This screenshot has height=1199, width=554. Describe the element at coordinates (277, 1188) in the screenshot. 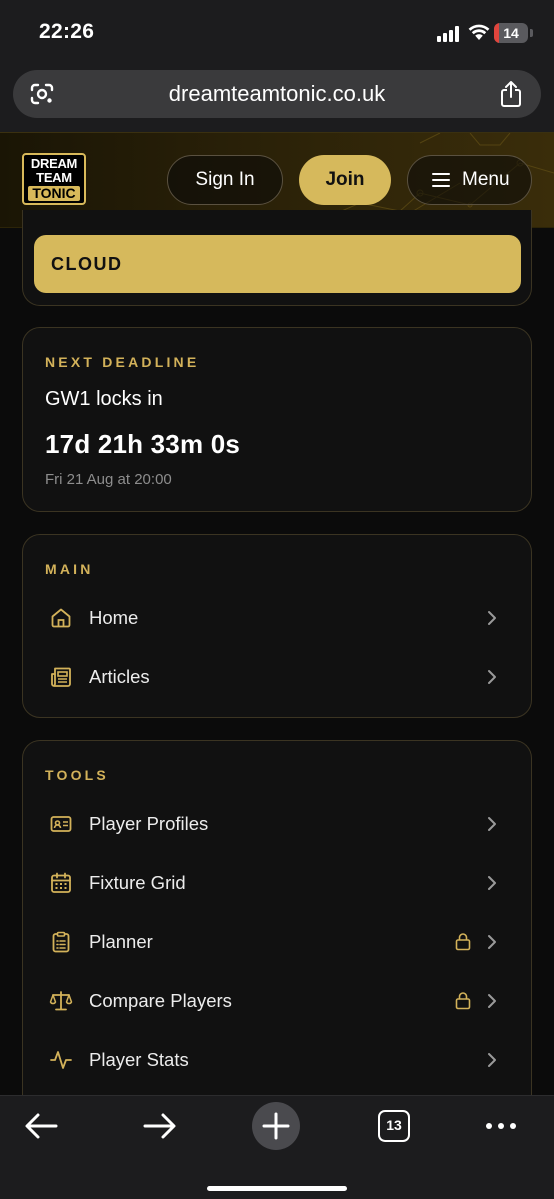

I see `home-indicator` at that location.